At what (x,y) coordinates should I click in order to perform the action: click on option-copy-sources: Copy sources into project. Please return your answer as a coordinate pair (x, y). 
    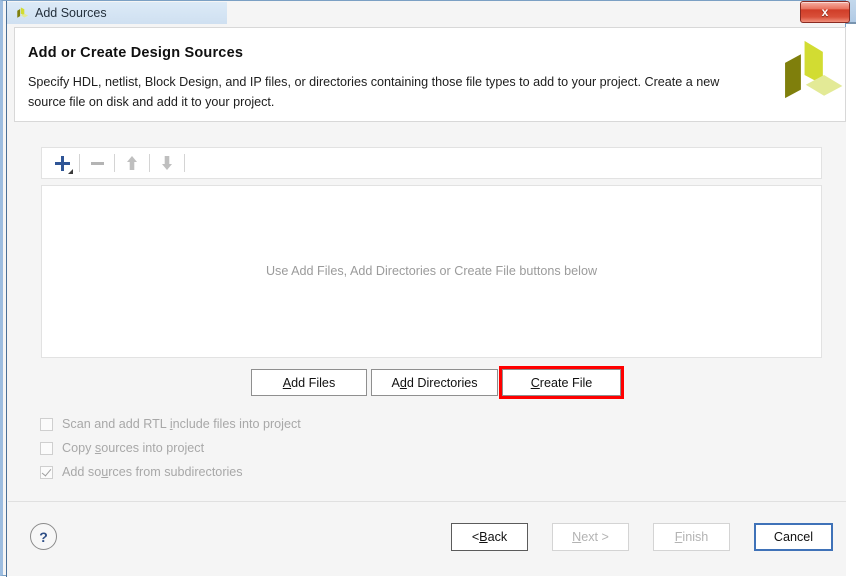
    Looking at the image, I should click on (170, 448).